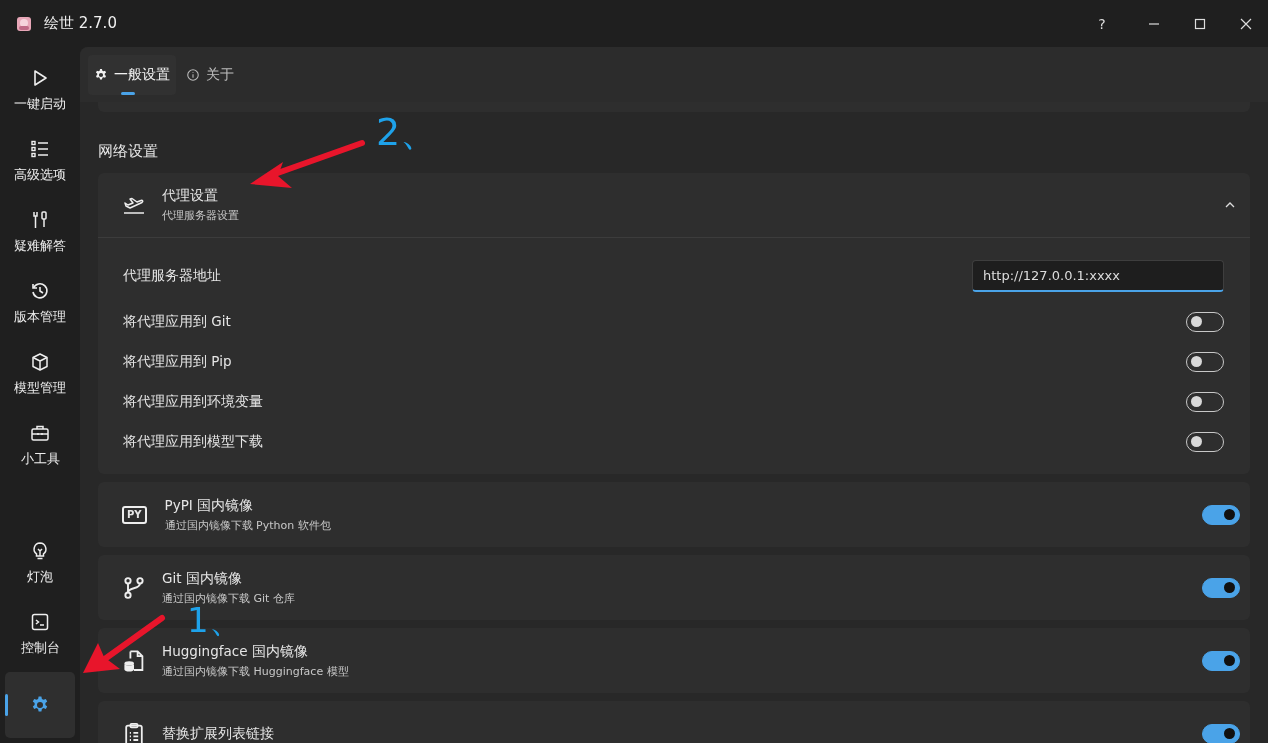  What do you see at coordinates (40, 232) in the screenshot?
I see `nav-item: 疑难解答` at bounding box center [40, 232].